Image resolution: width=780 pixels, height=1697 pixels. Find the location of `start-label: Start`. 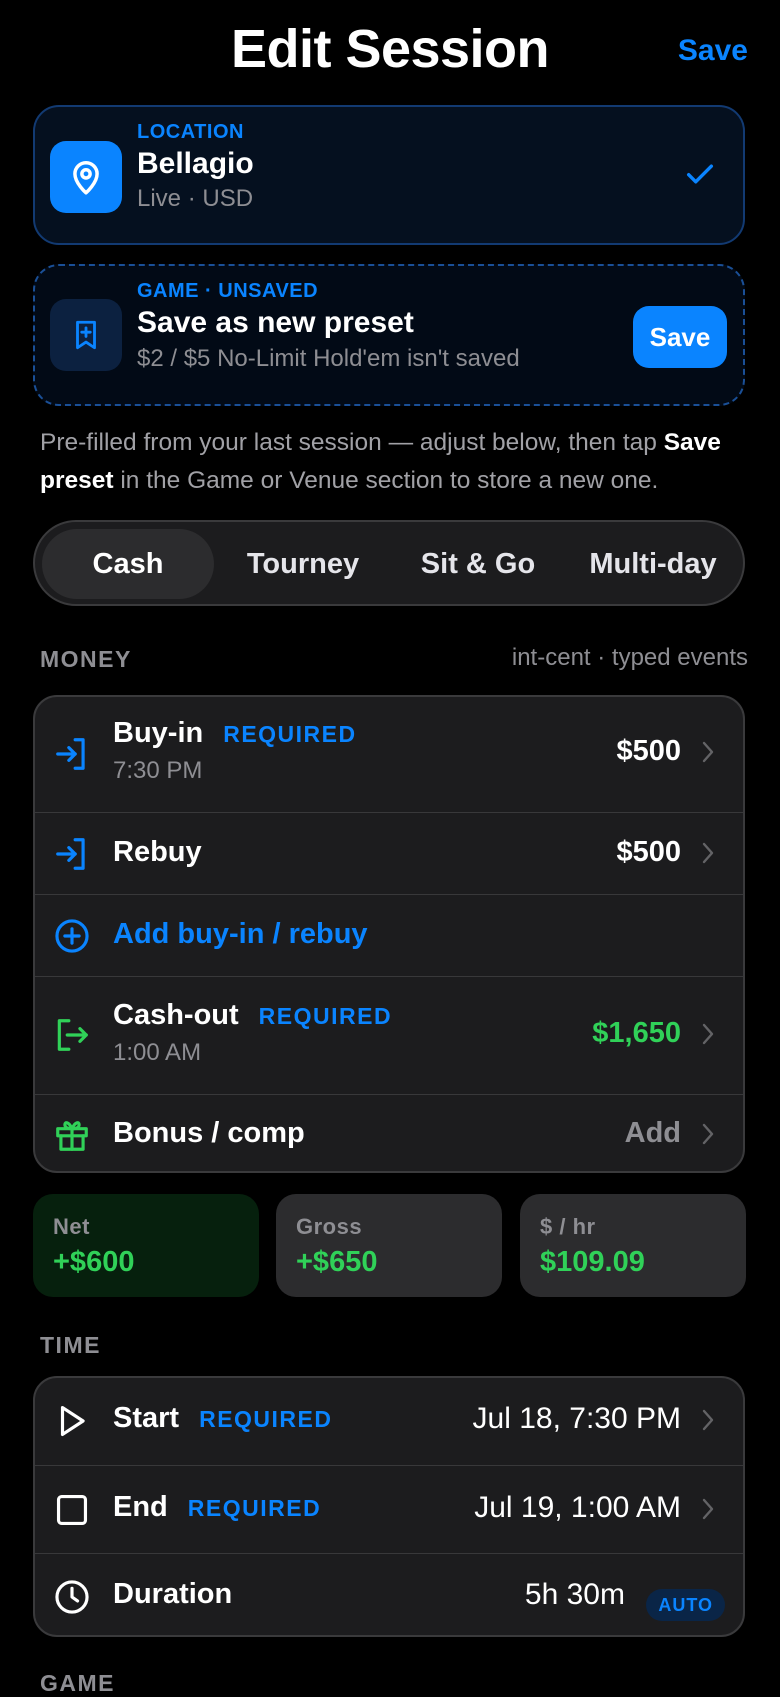

start-label: Start is located at coordinates (146, 1418).